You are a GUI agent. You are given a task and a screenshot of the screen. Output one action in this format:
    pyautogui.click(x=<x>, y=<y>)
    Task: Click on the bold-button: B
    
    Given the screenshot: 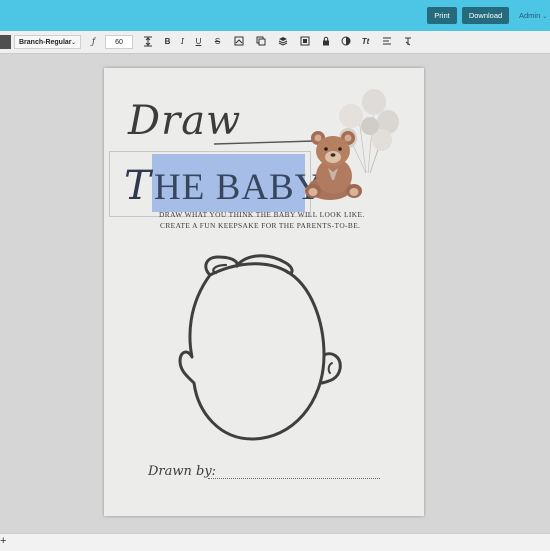 What is the action you would take?
    pyautogui.click(x=167, y=42)
    